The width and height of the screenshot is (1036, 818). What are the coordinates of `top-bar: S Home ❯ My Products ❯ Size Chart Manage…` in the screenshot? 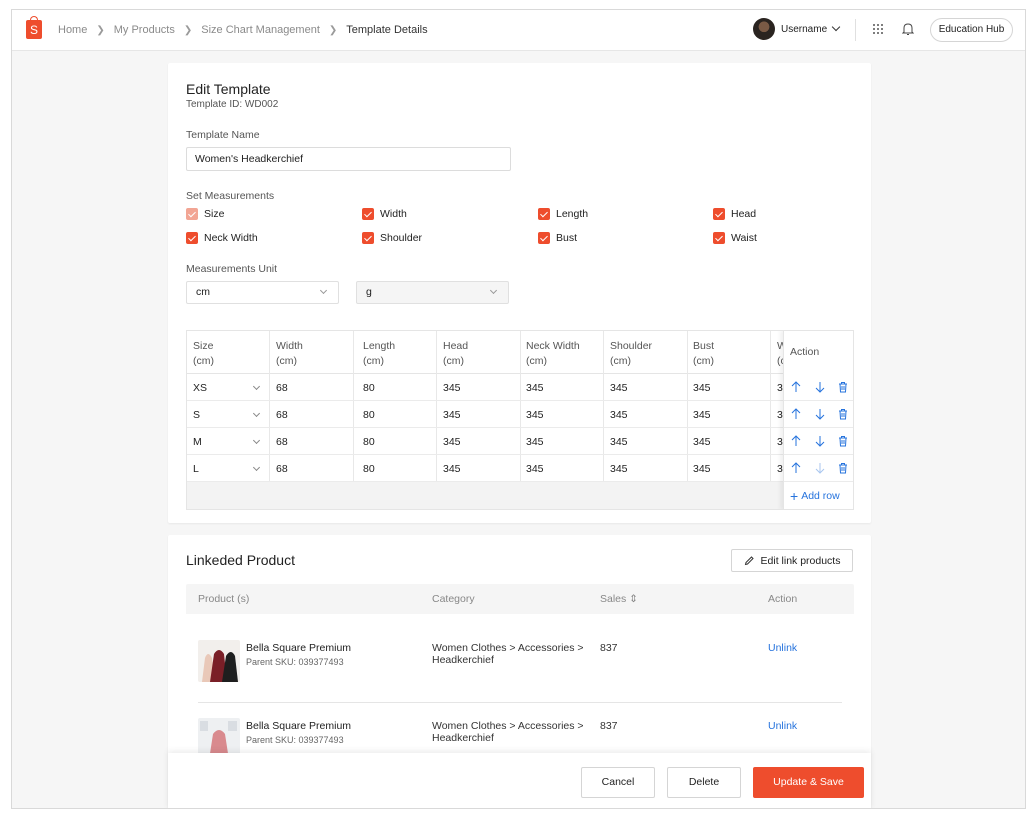 It's located at (518, 30).